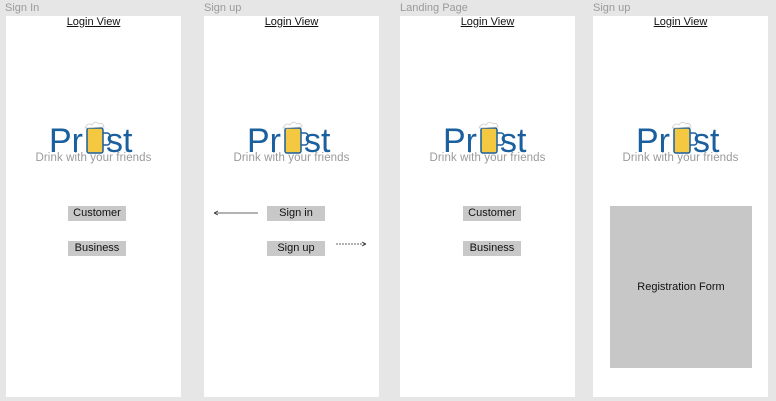 This screenshot has width=776, height=401. Describe the element at coordinates (612, 8) in the screenshot. I see `artboard-title-sign-up-registration: Sign up` at that location.